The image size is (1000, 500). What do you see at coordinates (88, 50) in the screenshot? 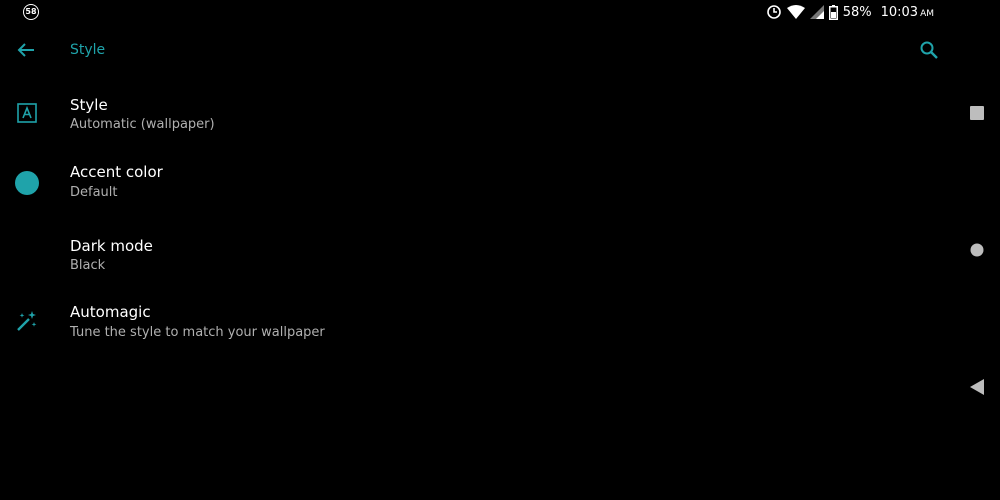
I see `page-title: Style` at bounding box center [88, 50].